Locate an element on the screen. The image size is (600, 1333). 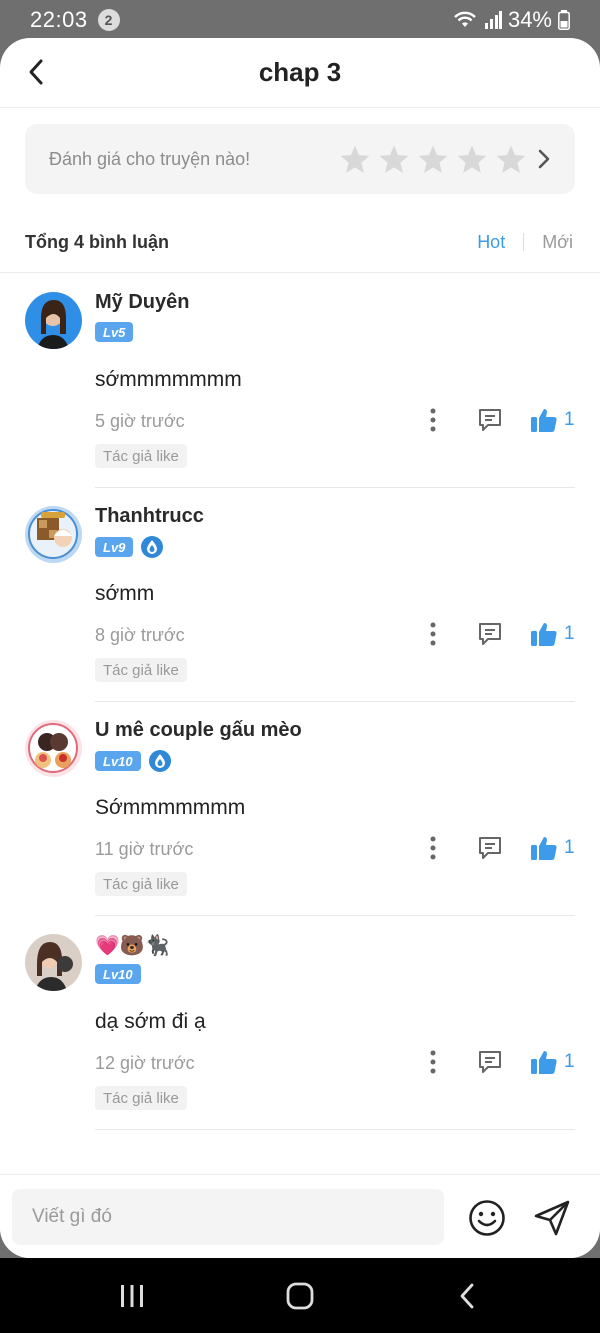
tab-hot: Hot is located at coordinates (491, 242).